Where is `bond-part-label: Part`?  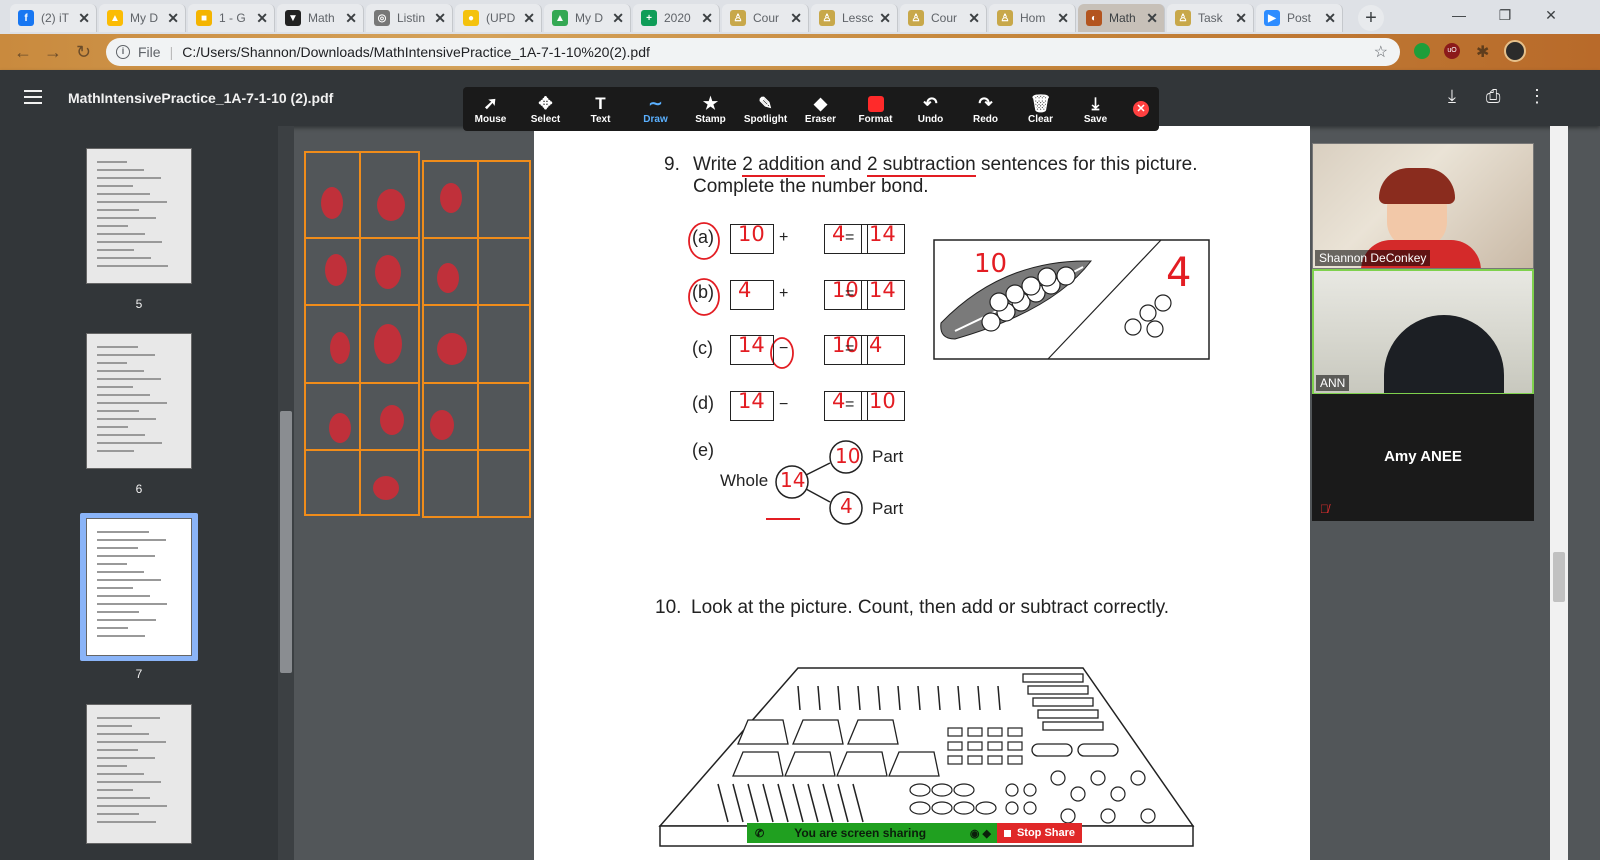
bond-part-label: Part is located at coordinates (888, 456).